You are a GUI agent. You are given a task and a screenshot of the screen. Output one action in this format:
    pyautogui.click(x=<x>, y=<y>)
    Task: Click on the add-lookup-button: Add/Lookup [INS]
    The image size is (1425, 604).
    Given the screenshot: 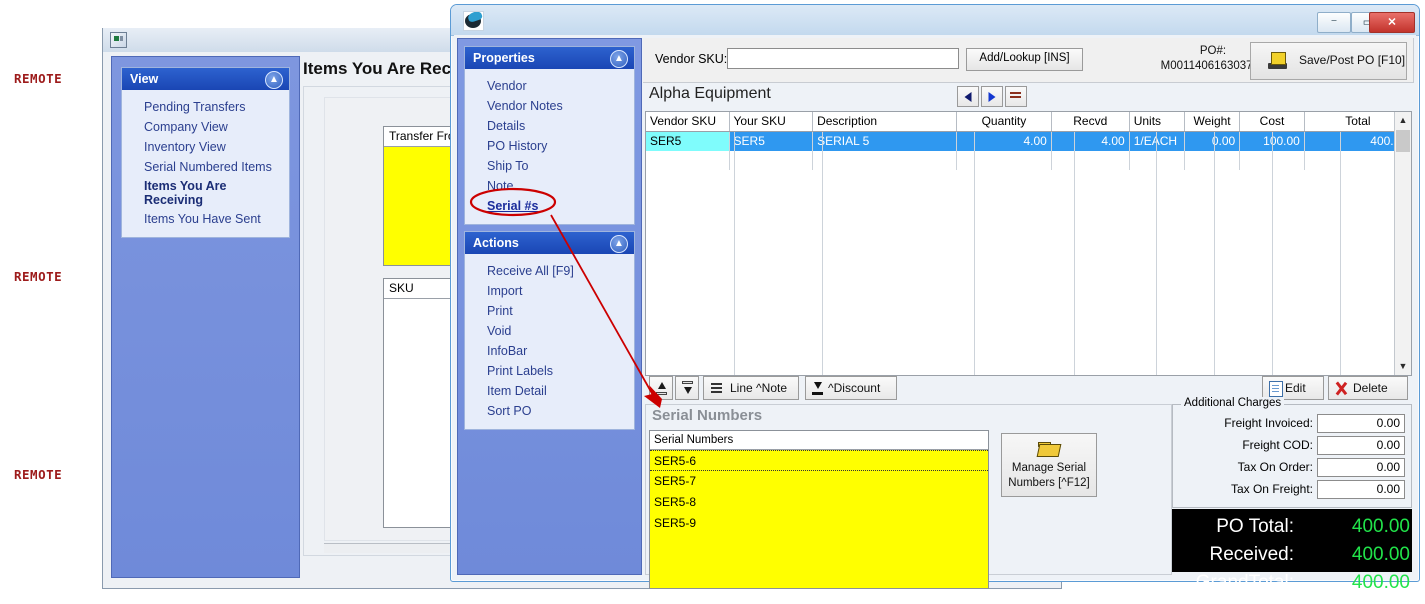 What is the action you would take?
    pyautogui.click(x=1024, y=59)
    